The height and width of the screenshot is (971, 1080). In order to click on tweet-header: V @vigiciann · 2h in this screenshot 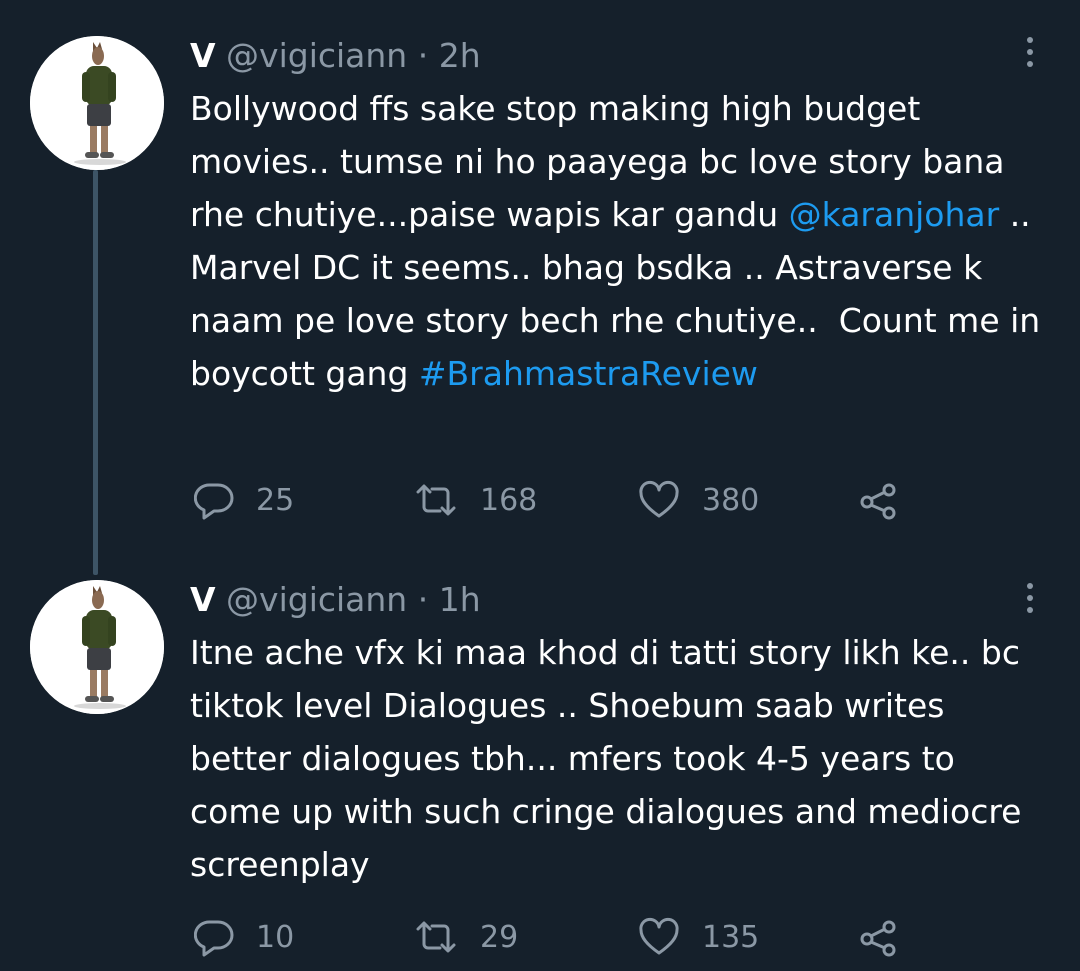, I will do `click(335, 56)`.